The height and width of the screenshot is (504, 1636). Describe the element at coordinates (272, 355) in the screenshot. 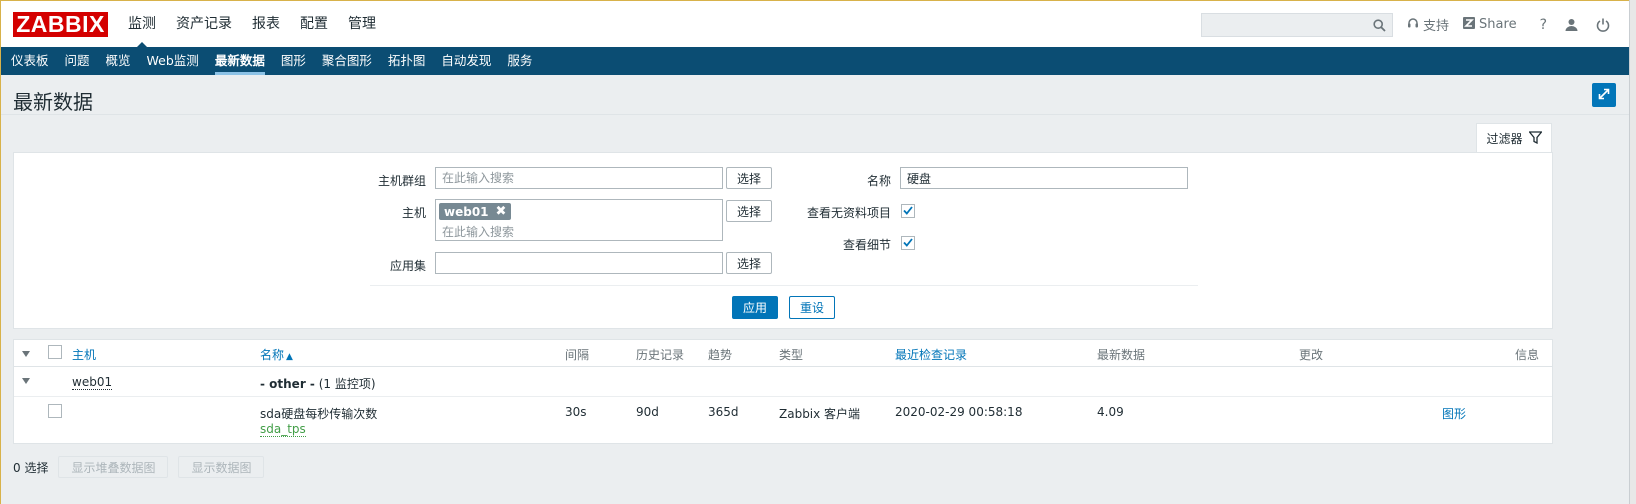

I see `column-name-label: 名称` at that location.